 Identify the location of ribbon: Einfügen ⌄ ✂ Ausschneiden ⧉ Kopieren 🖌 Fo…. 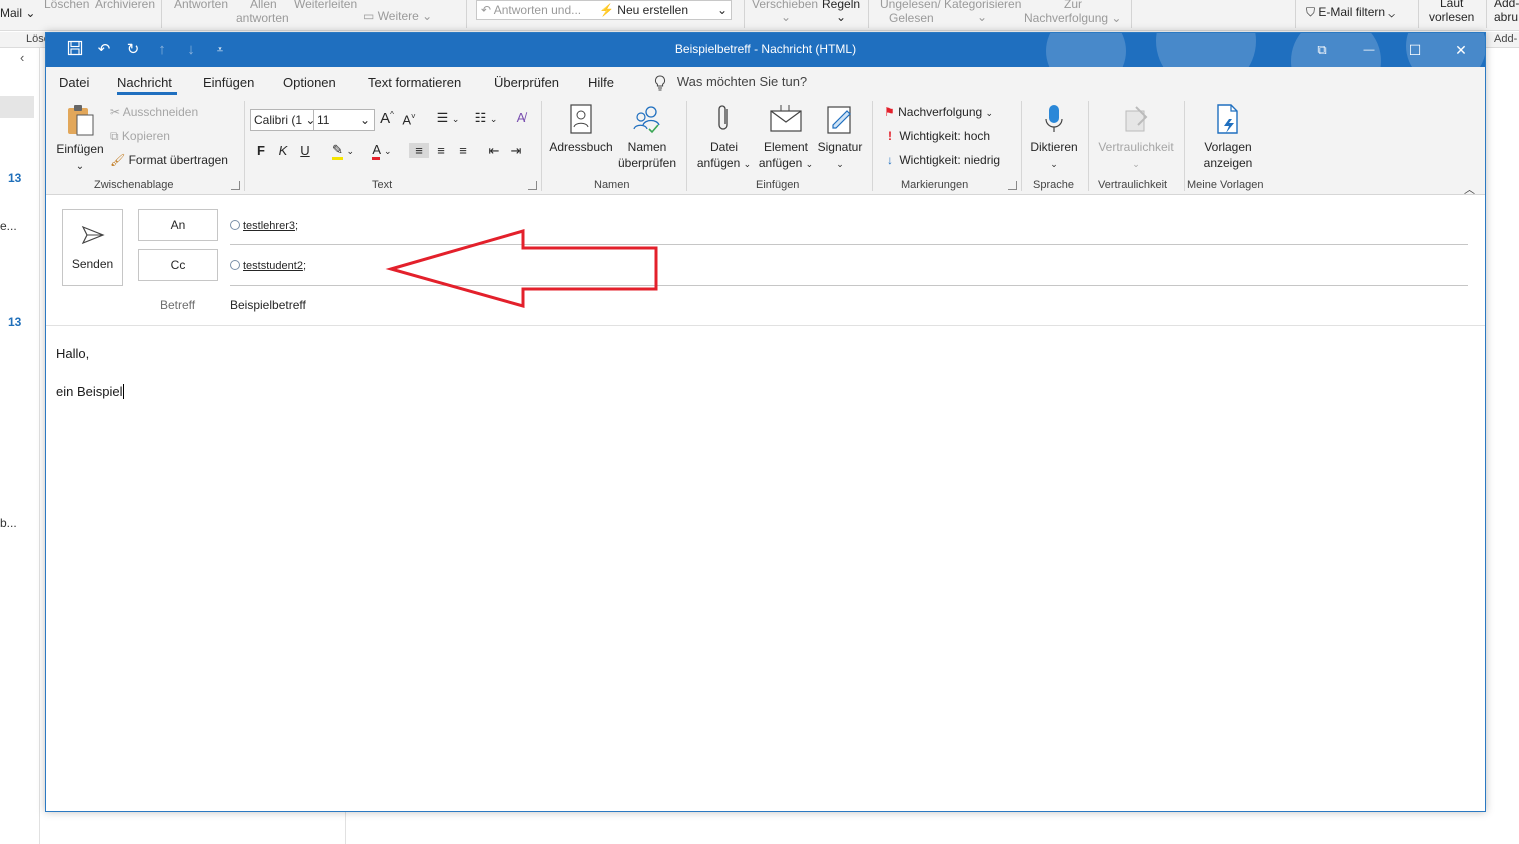
(765, 146).